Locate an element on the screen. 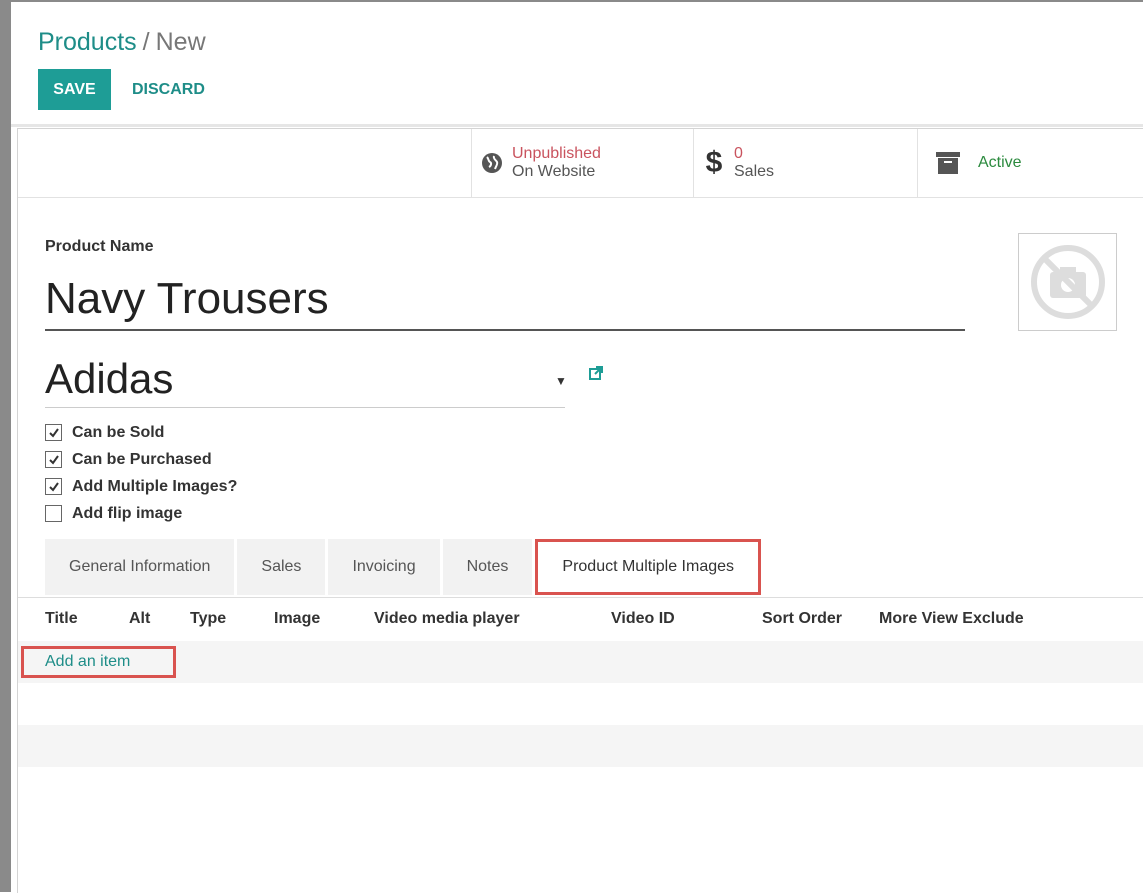 The height and width of the screenshot is (893, 1143). discard-button: DISCARD is located at coordinates (168, 89).